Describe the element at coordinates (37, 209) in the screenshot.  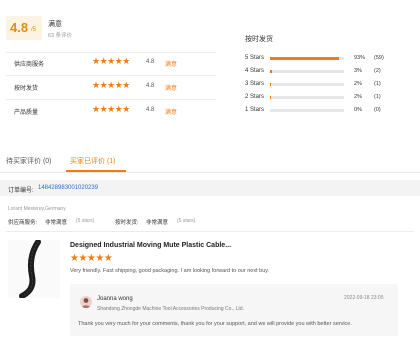
I see `buyer-name: Lorant Mesterey,Germany` at that location.